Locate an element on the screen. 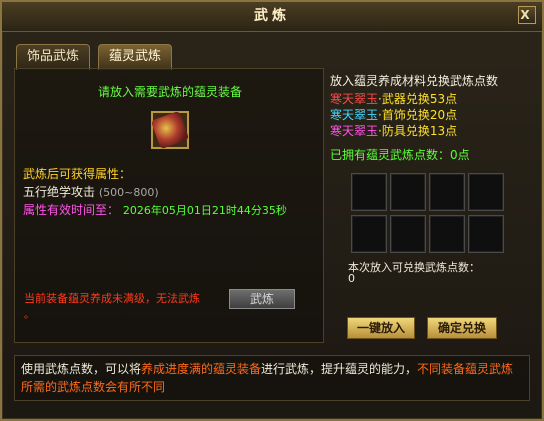 Image resolution: width=544 pixels, height=421 pixels. close-icon: X is located at coordinates (527, 15).